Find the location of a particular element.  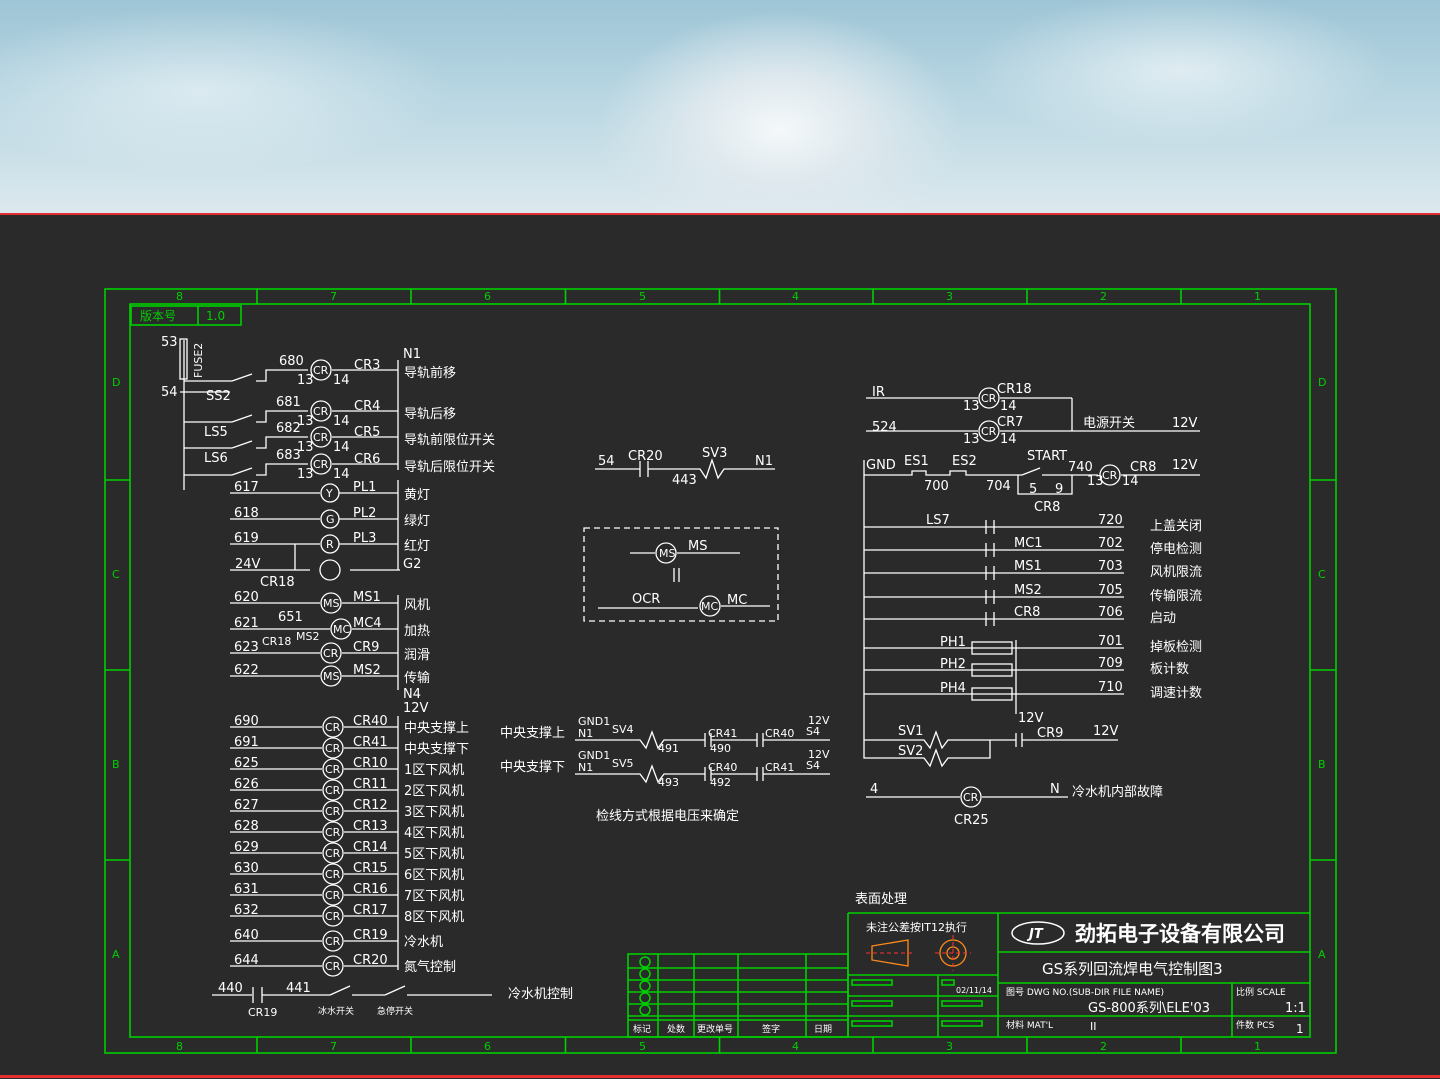

company-logo-text: JT is located at coordinates (1035, 934).